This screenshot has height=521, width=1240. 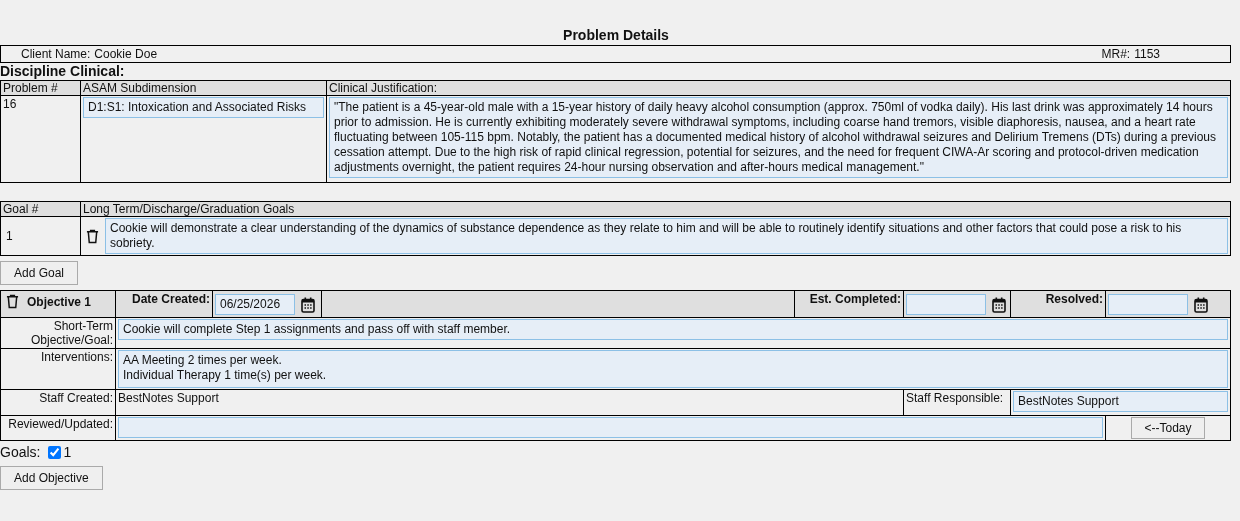 What do you see at coordinates (203, 88) in the screenshot?
I see `column-header: ASAM Subdimension` at bounding box center [203, 88].